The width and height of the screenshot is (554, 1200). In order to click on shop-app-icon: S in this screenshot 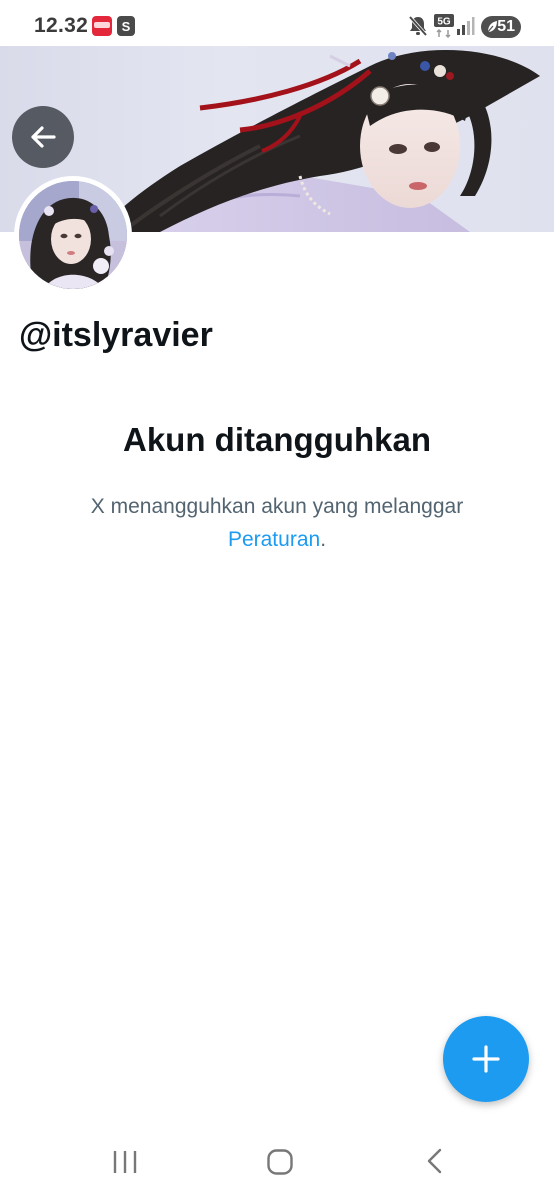, I will do `click(126, 26)`.